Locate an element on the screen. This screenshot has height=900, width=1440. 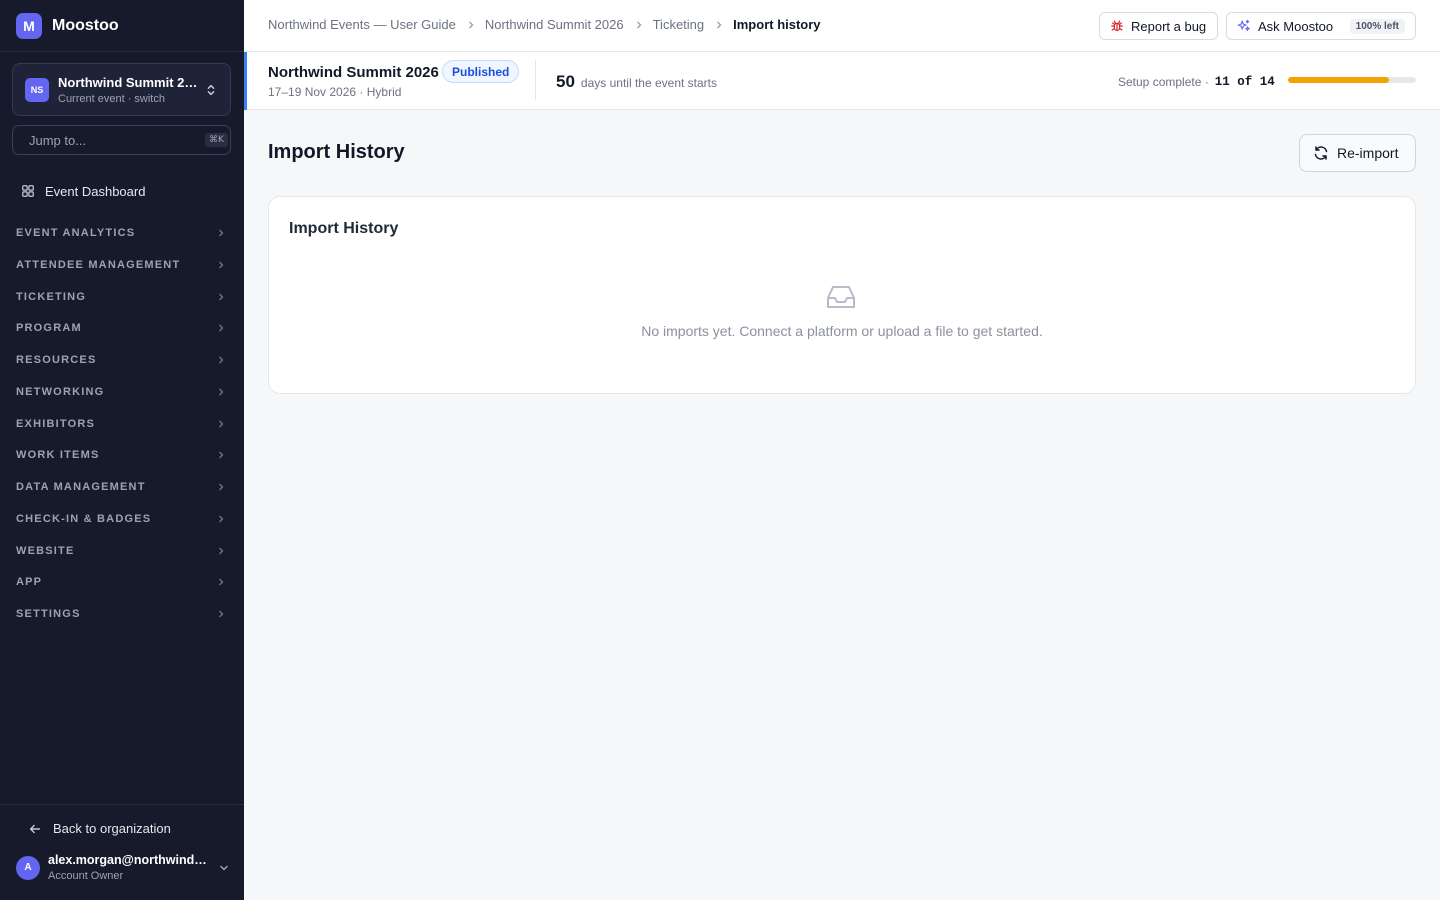
setup-progress-bar is located at coordinates (1352, 80).